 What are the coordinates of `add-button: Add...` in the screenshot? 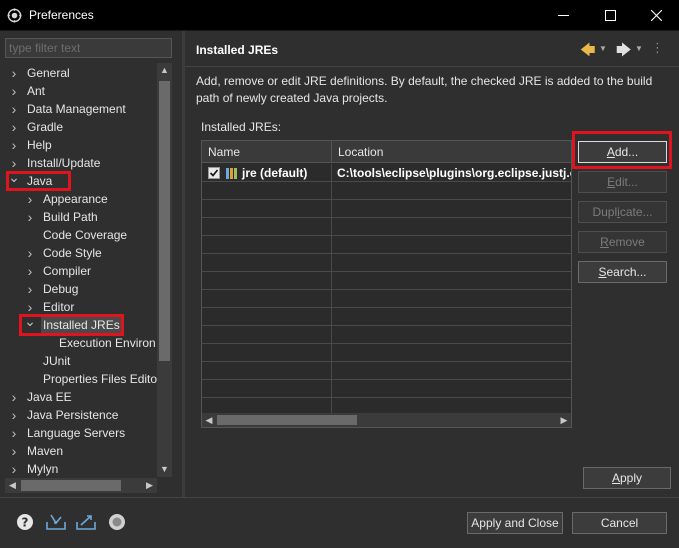 It's located at (622, 152).